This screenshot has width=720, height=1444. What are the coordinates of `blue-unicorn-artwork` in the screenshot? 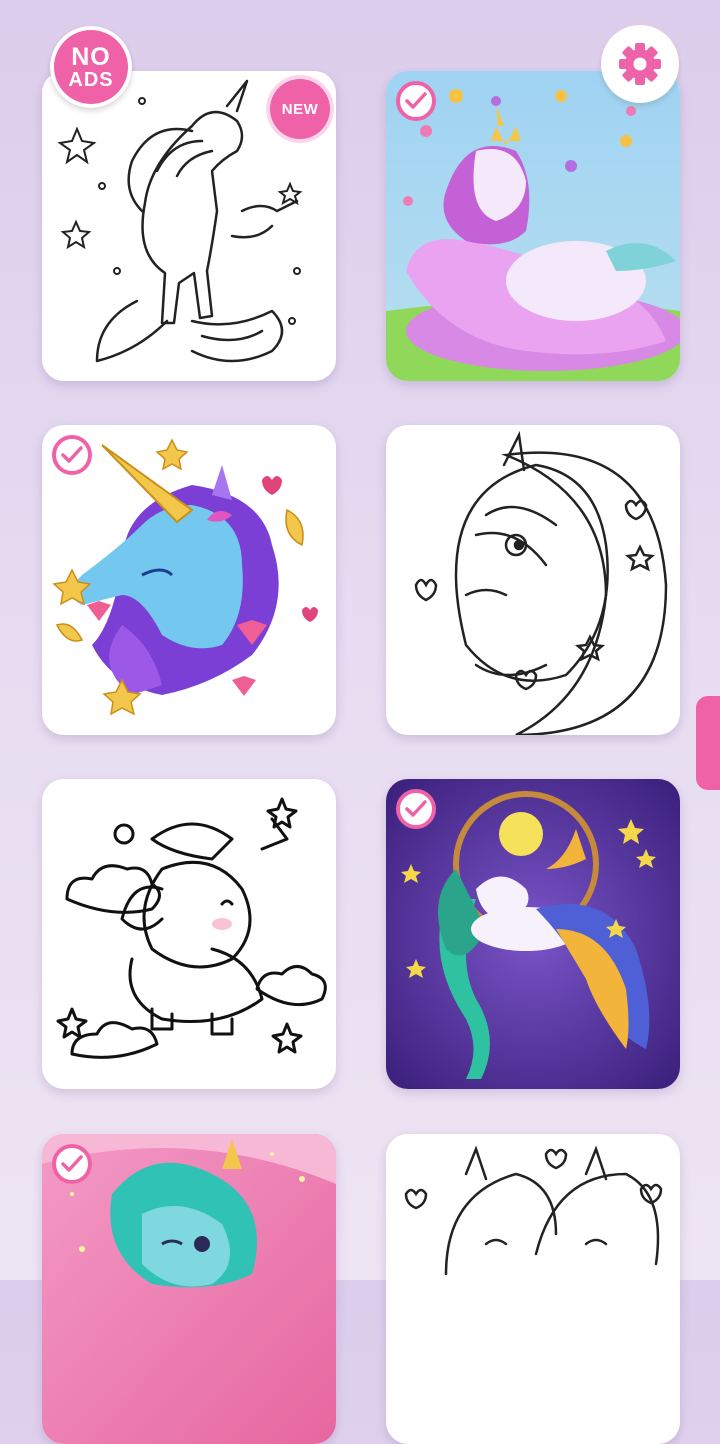 It's located at (185, 577).